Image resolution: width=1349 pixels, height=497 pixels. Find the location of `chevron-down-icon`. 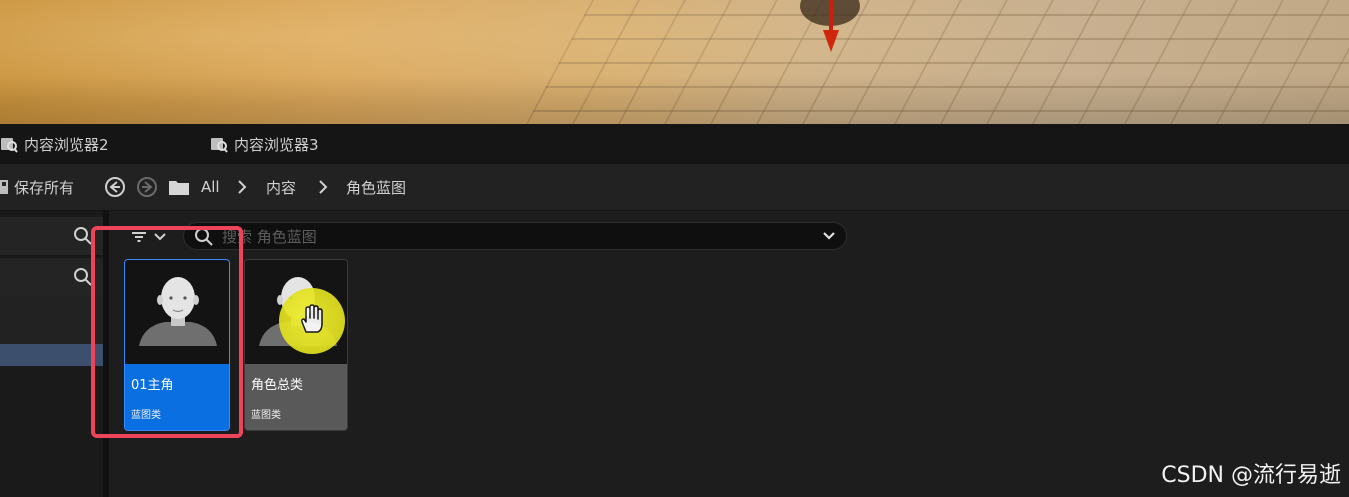

chevron-down-icon is located at coordinates (829, 236).